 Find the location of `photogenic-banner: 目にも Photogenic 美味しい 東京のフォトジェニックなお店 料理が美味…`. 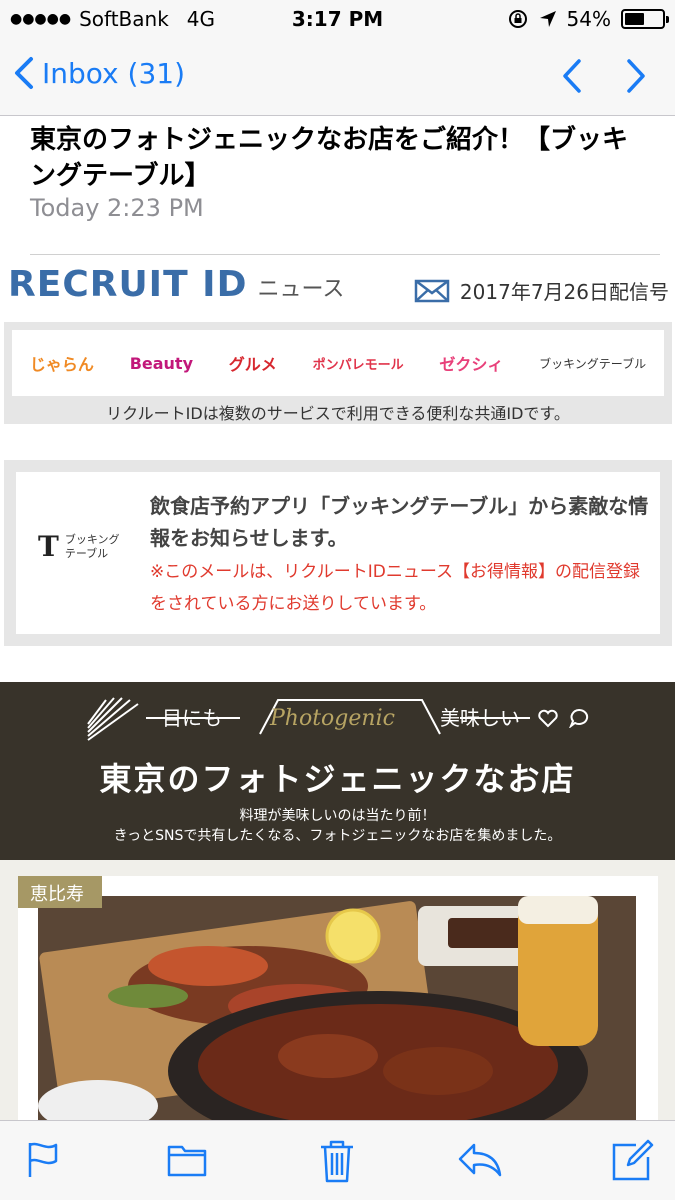

photogenic-banner: 目にも Photogenic 美味しい 東京のフォトジェニックなお店 料理が美味… is located at coordinates (337, 771).